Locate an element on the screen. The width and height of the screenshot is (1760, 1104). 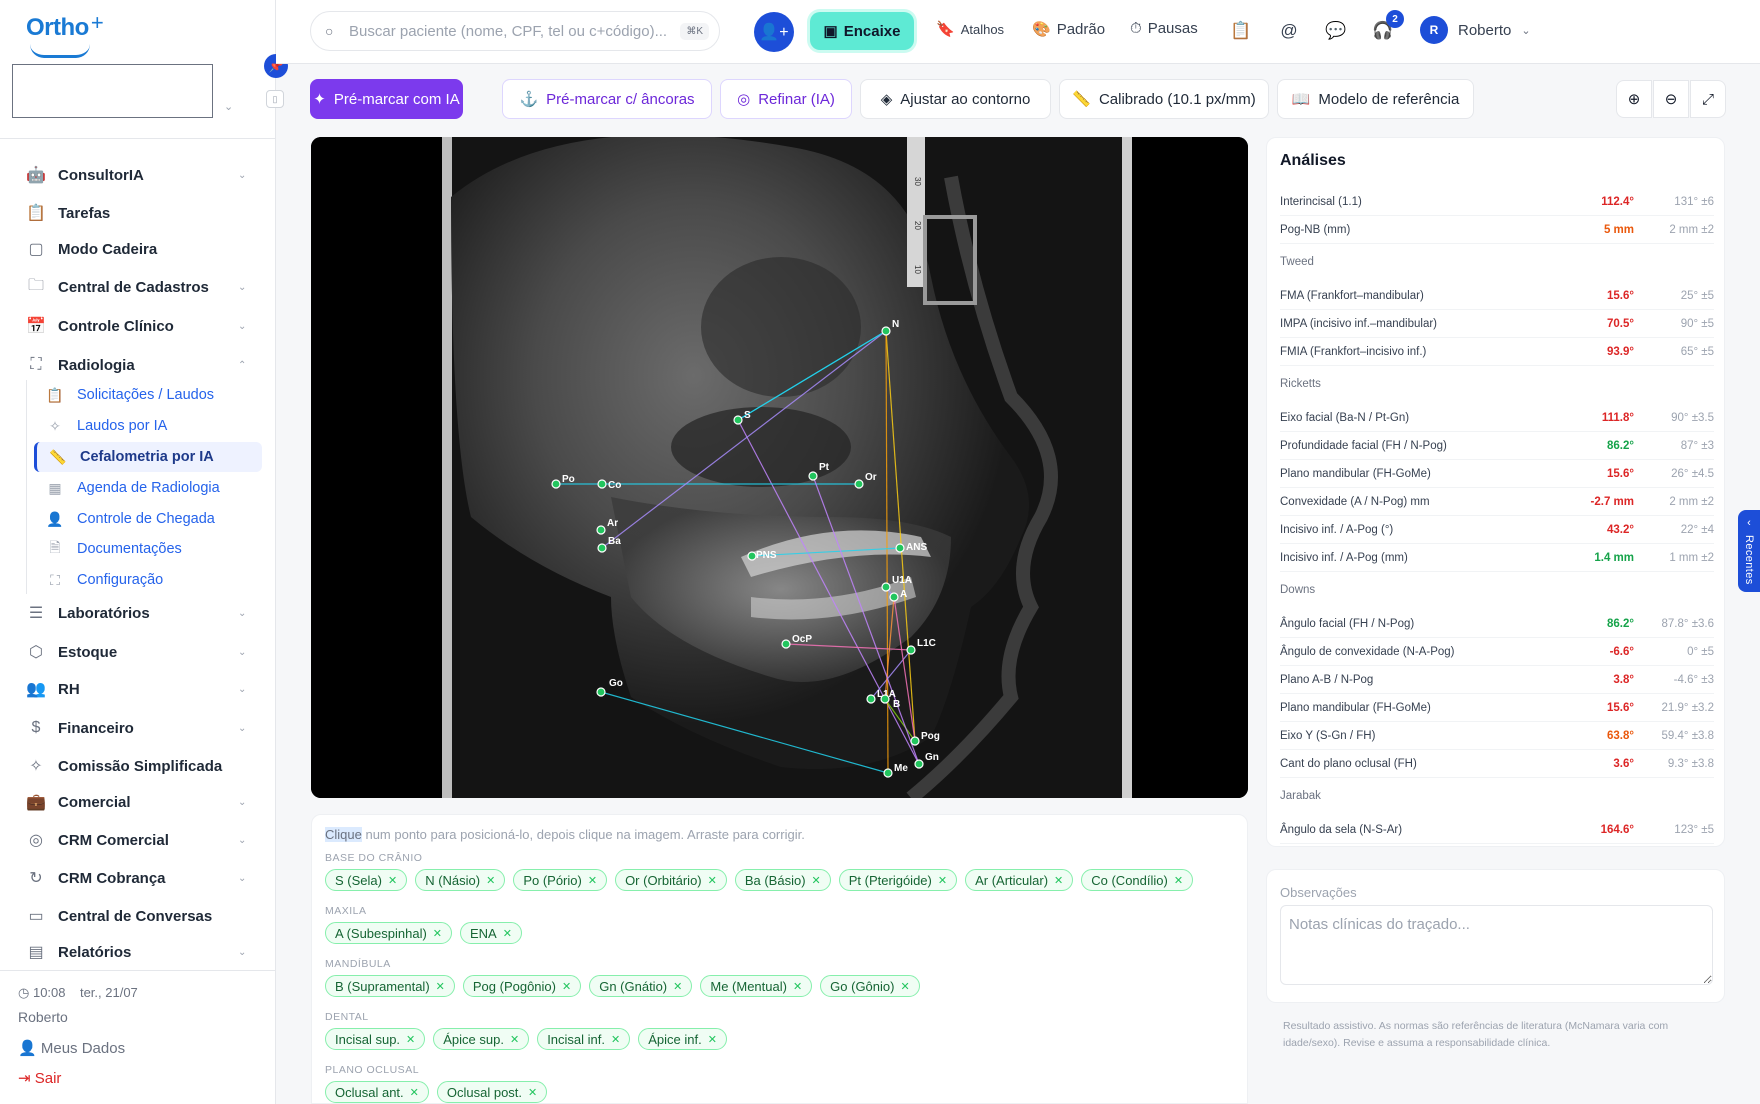
ceph-point-po is located at coordinates (556, 484).